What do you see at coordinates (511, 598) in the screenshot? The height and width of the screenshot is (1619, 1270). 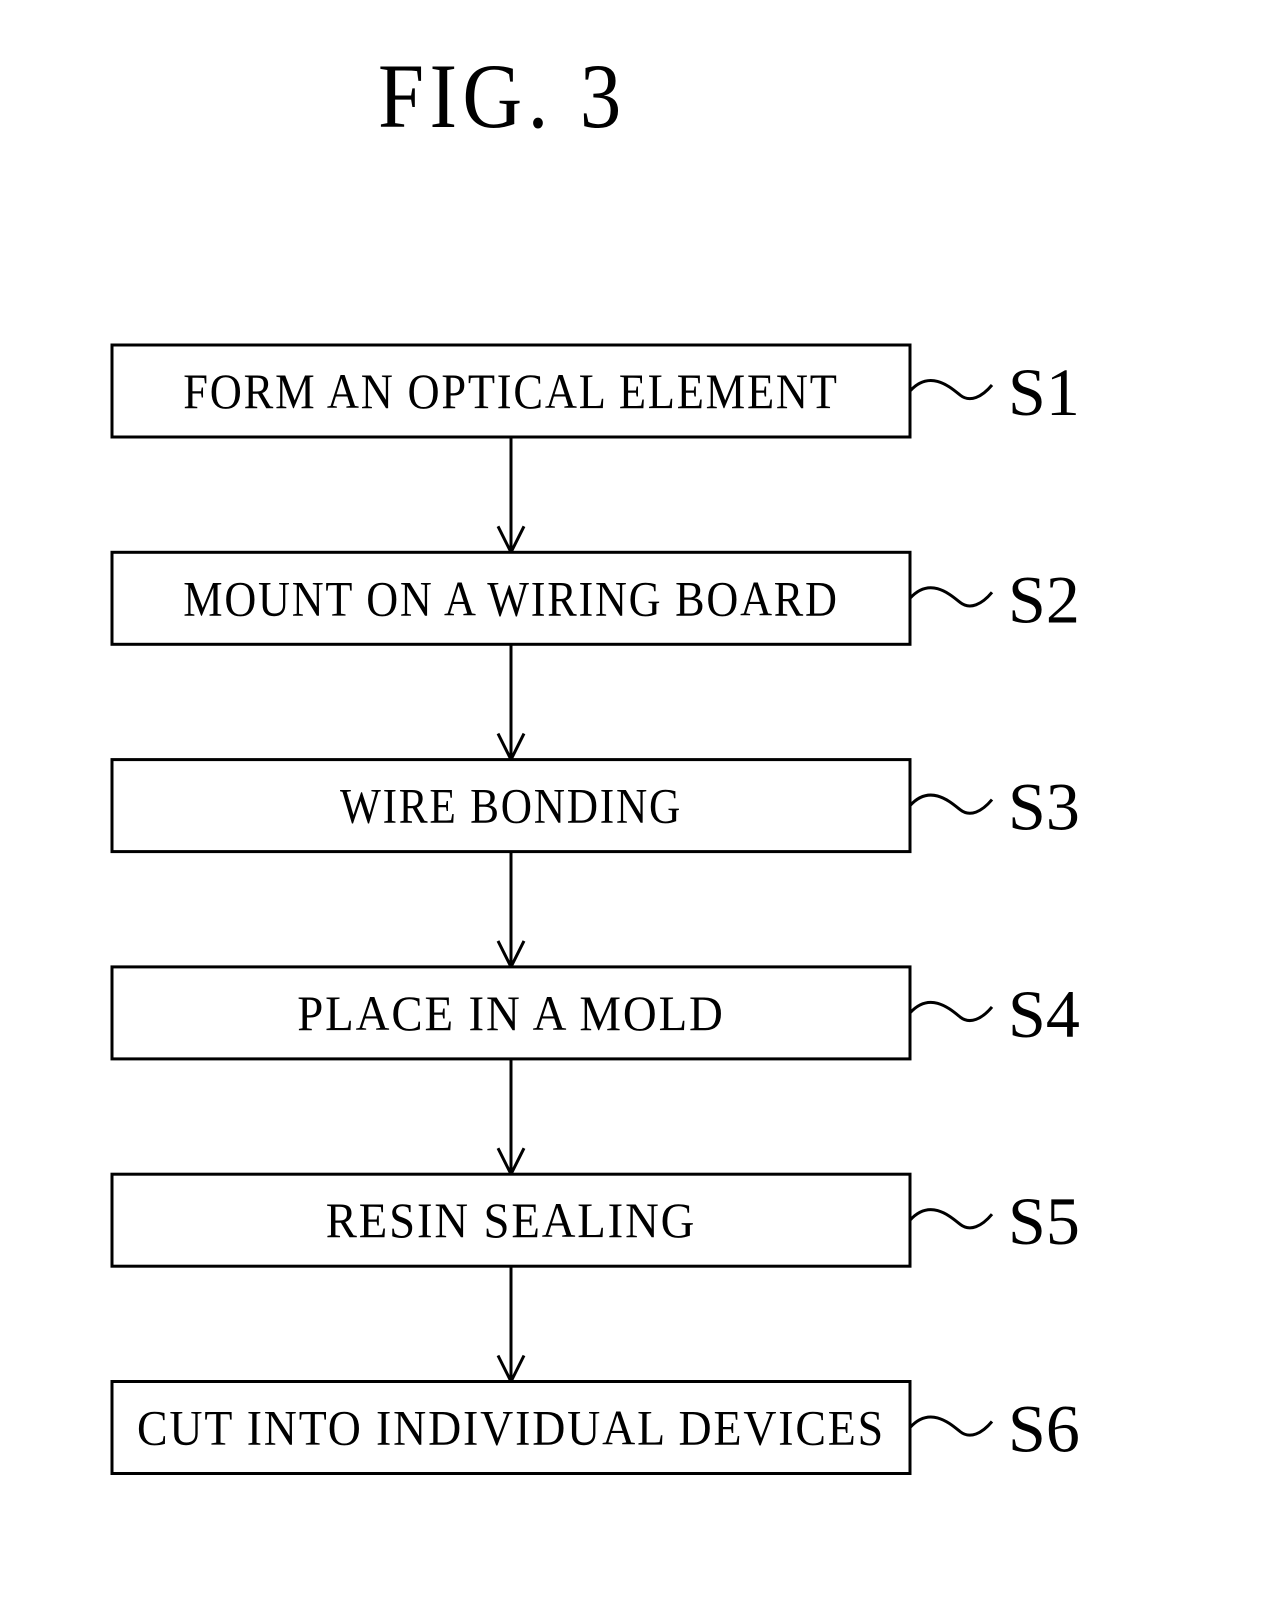 I see `step-text-s2: MOUNT ON A WIRING BOARD` at bounding box center [511, 598].